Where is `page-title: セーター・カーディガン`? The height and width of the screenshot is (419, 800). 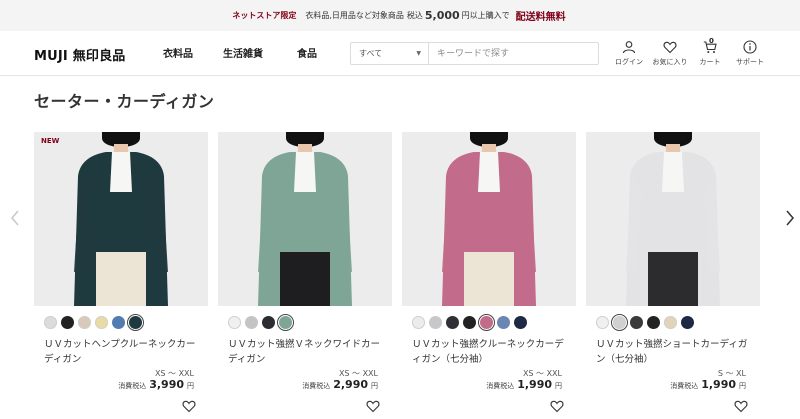
page-title: セーター・カーディガン is located at coordinates (124, 101).